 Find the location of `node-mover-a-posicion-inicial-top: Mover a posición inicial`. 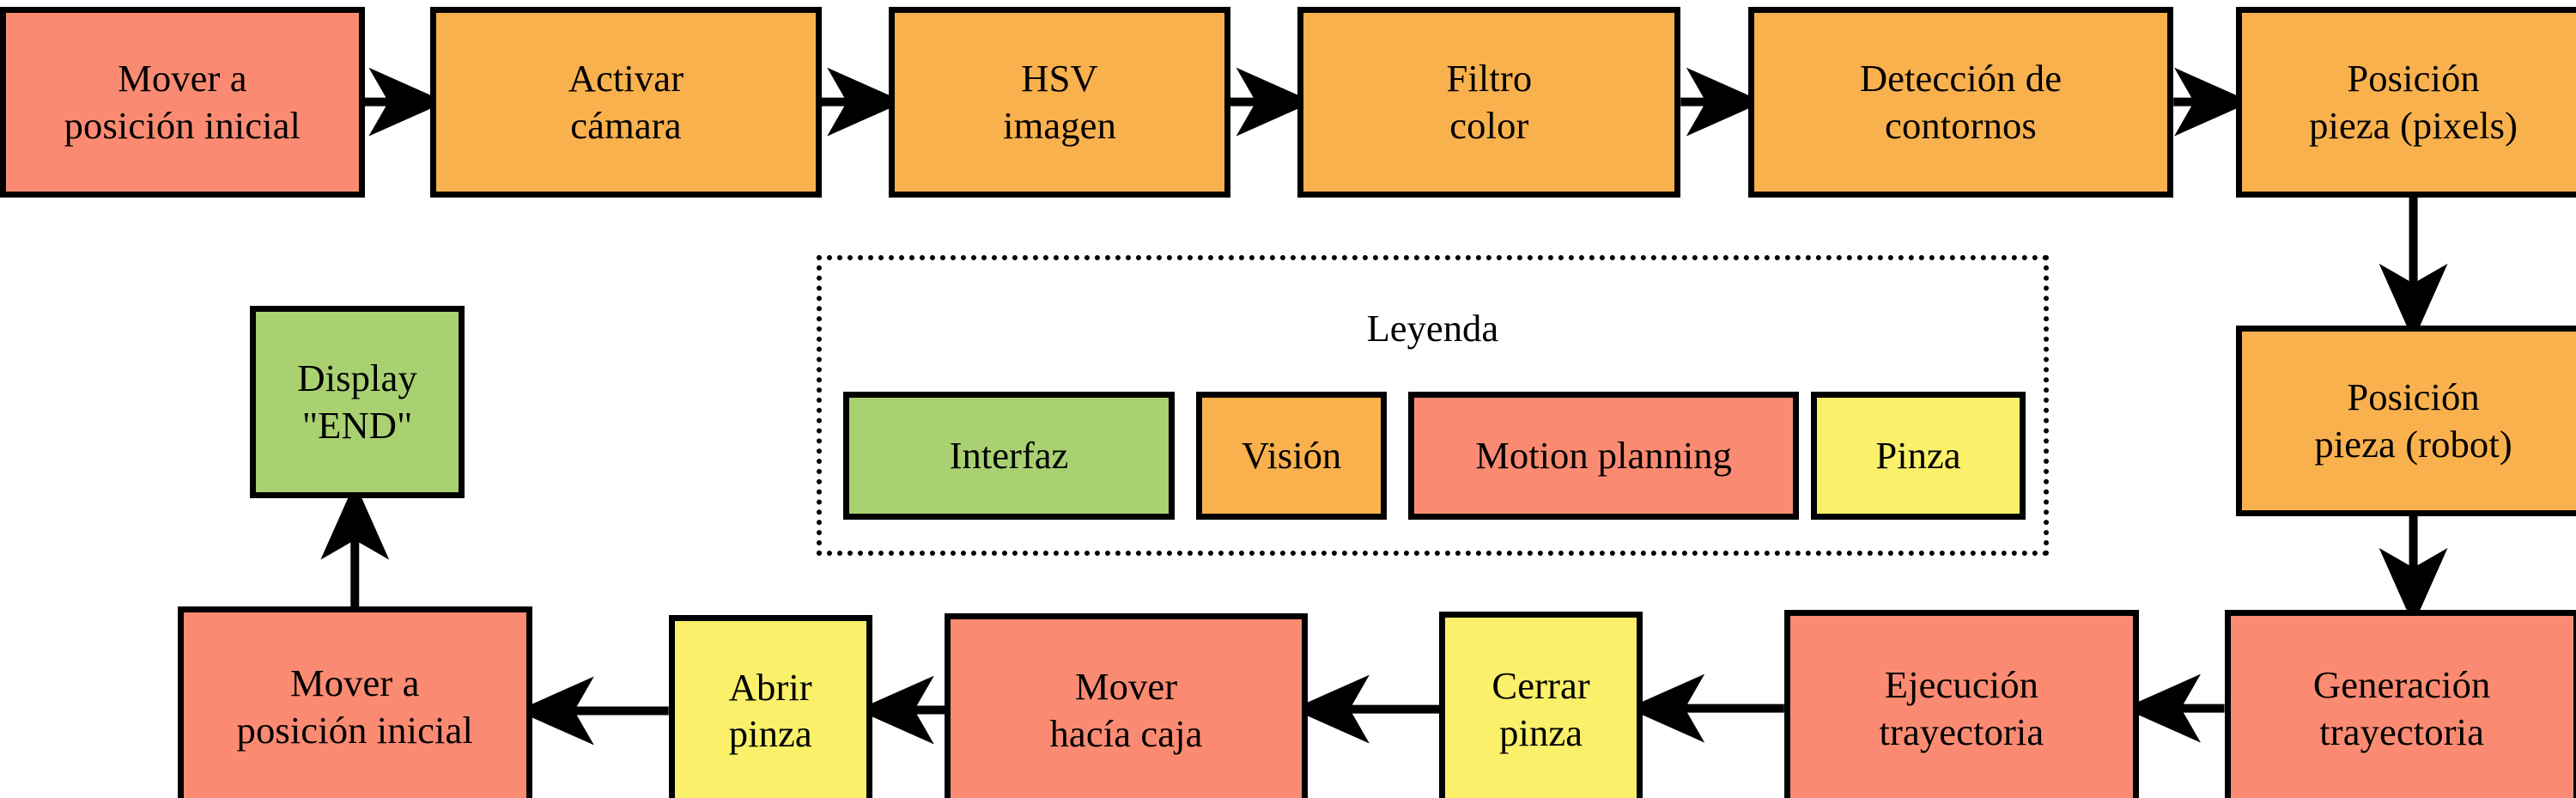

node-mover-a-posicion-inicial-top: Mover a posición inicial is located at coordinates (182, 102).